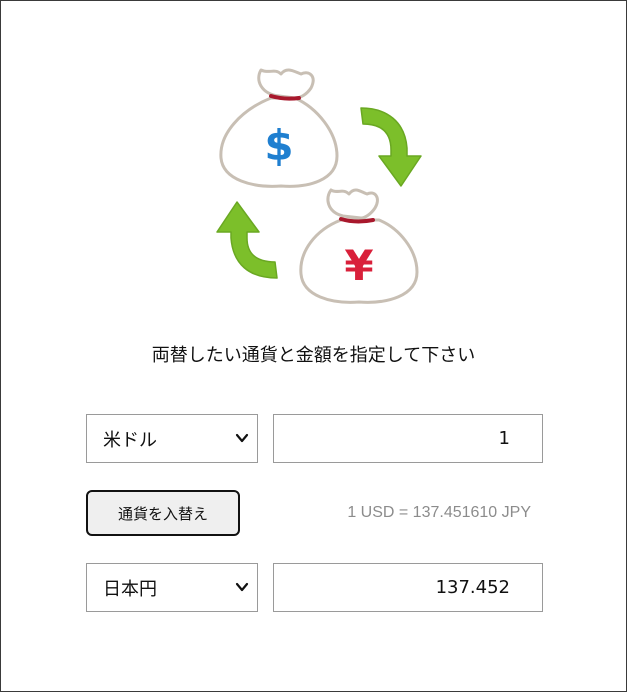  What do you see at coordinates (408, 587) in the screenshot?
I see `to-amount-input: 137.452` at bounding box center [408, 587].